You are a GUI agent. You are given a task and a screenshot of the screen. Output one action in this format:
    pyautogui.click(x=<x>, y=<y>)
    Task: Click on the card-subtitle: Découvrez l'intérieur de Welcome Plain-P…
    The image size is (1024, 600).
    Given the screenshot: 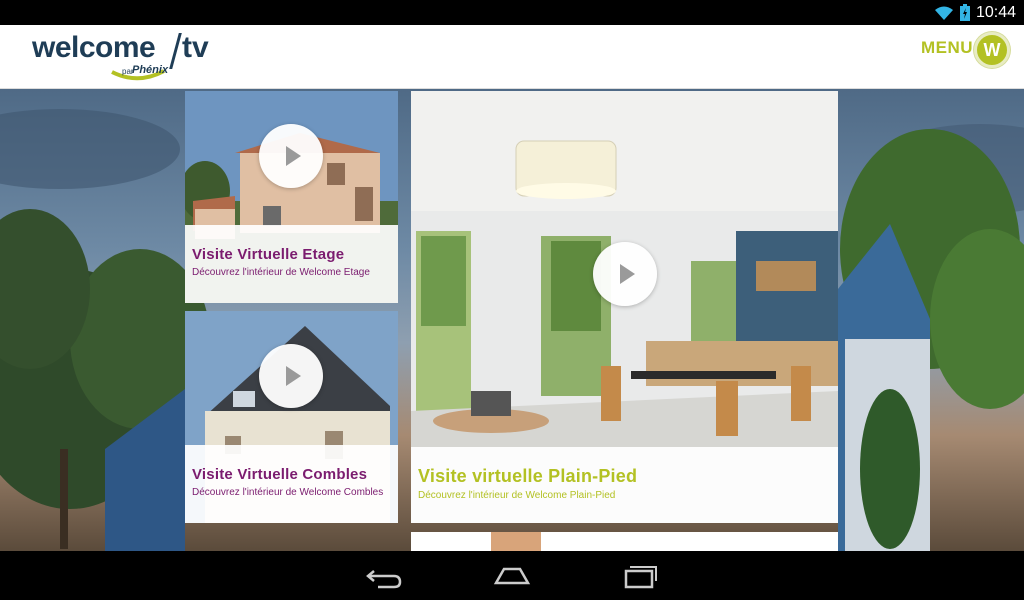 What is the action you would take?
    pyautogui.click(x=517, y=495)
    